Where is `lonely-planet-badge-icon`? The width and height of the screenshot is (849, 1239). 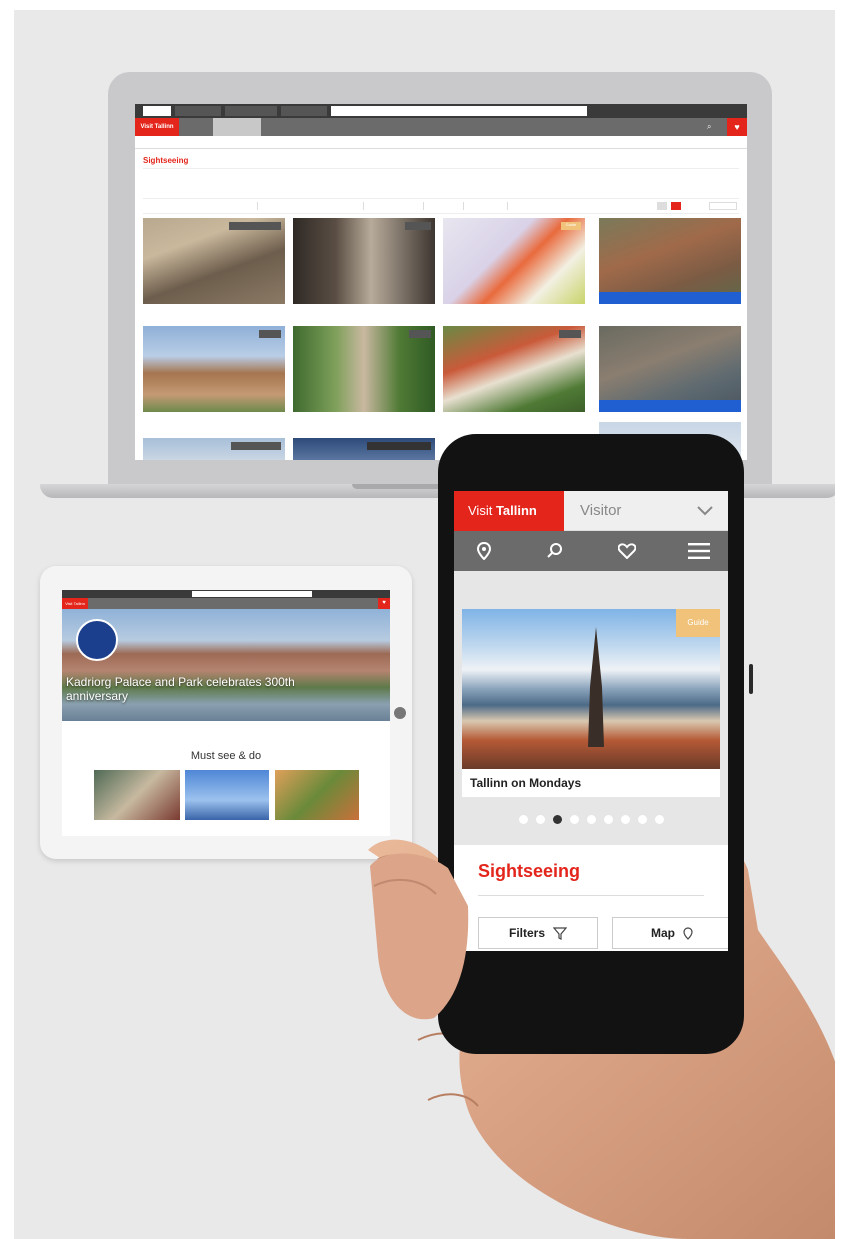 lonely-planet-badge-icon is located at coordinates (97, 640).